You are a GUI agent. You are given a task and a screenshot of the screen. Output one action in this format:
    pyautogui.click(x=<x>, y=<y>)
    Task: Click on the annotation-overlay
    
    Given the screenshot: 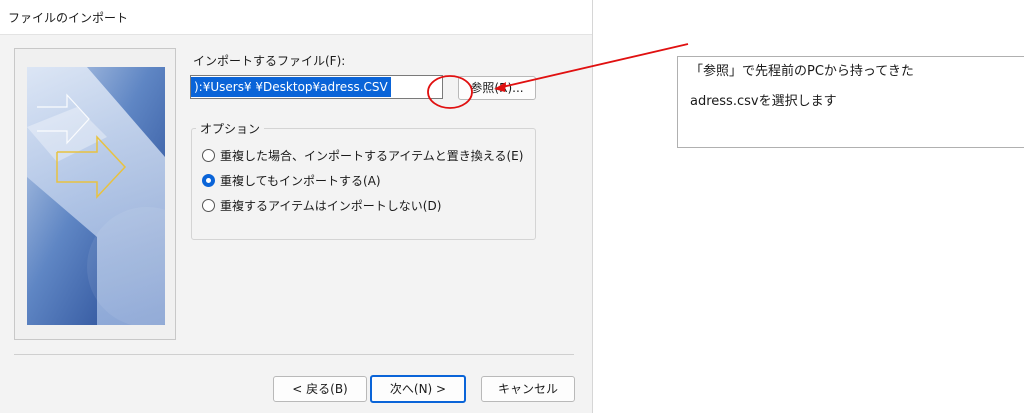 What is the action you would take?
    pyautogui.click(x=558, y=76)
    